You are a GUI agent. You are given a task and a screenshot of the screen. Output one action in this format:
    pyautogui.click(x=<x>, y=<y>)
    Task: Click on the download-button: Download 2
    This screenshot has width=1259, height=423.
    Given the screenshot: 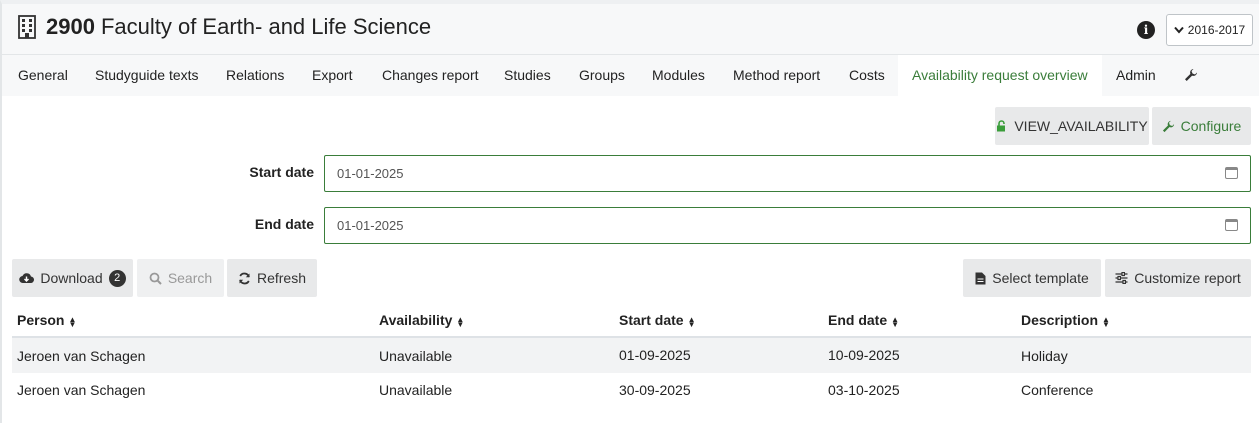 What is the action you would take?
    pyautogui.click(x=72, y=278)
    